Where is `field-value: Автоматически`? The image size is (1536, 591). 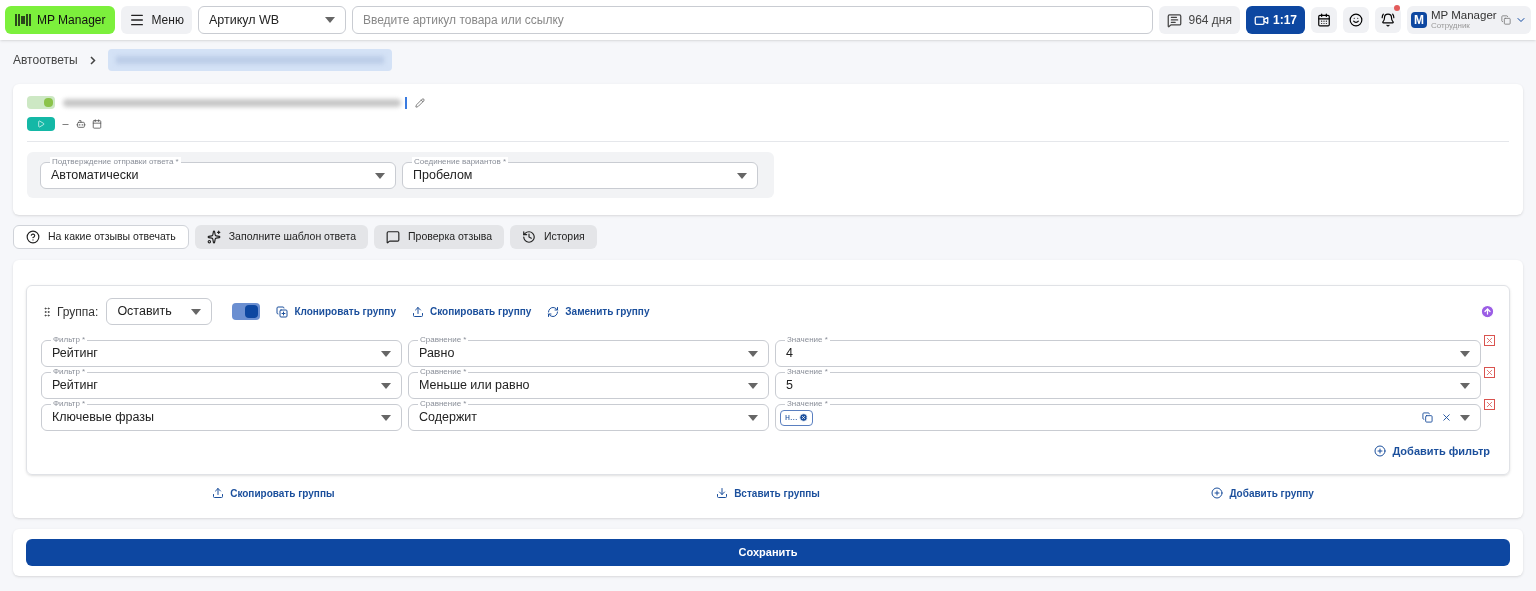
field-value: Автоматически is located at coordinates (95, 176).